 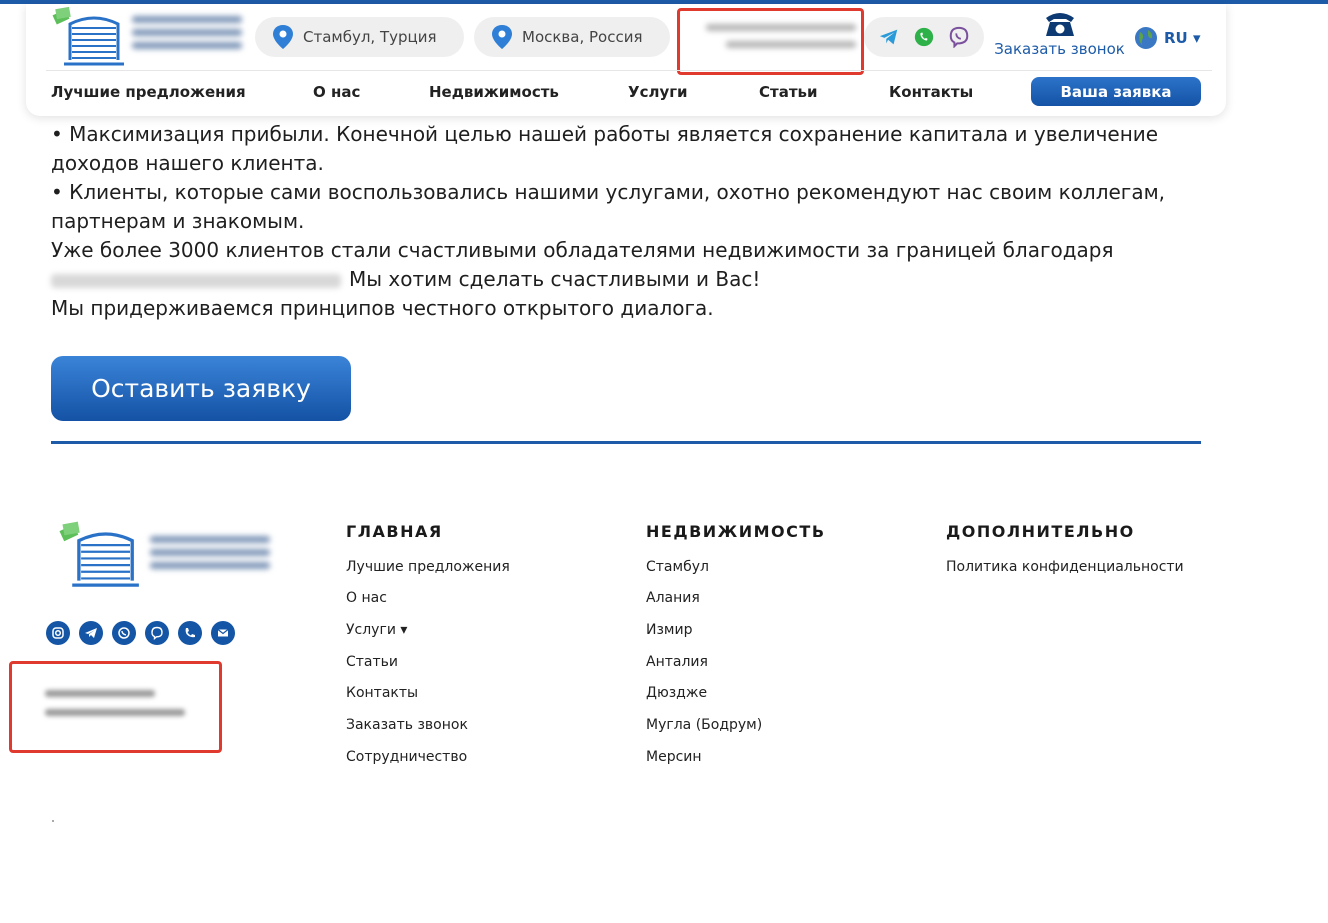 What do you see at coordinates (673, 598) in the screenshot?
I see `footer-link-alanya: Алания` at bounding box center [673, 598].